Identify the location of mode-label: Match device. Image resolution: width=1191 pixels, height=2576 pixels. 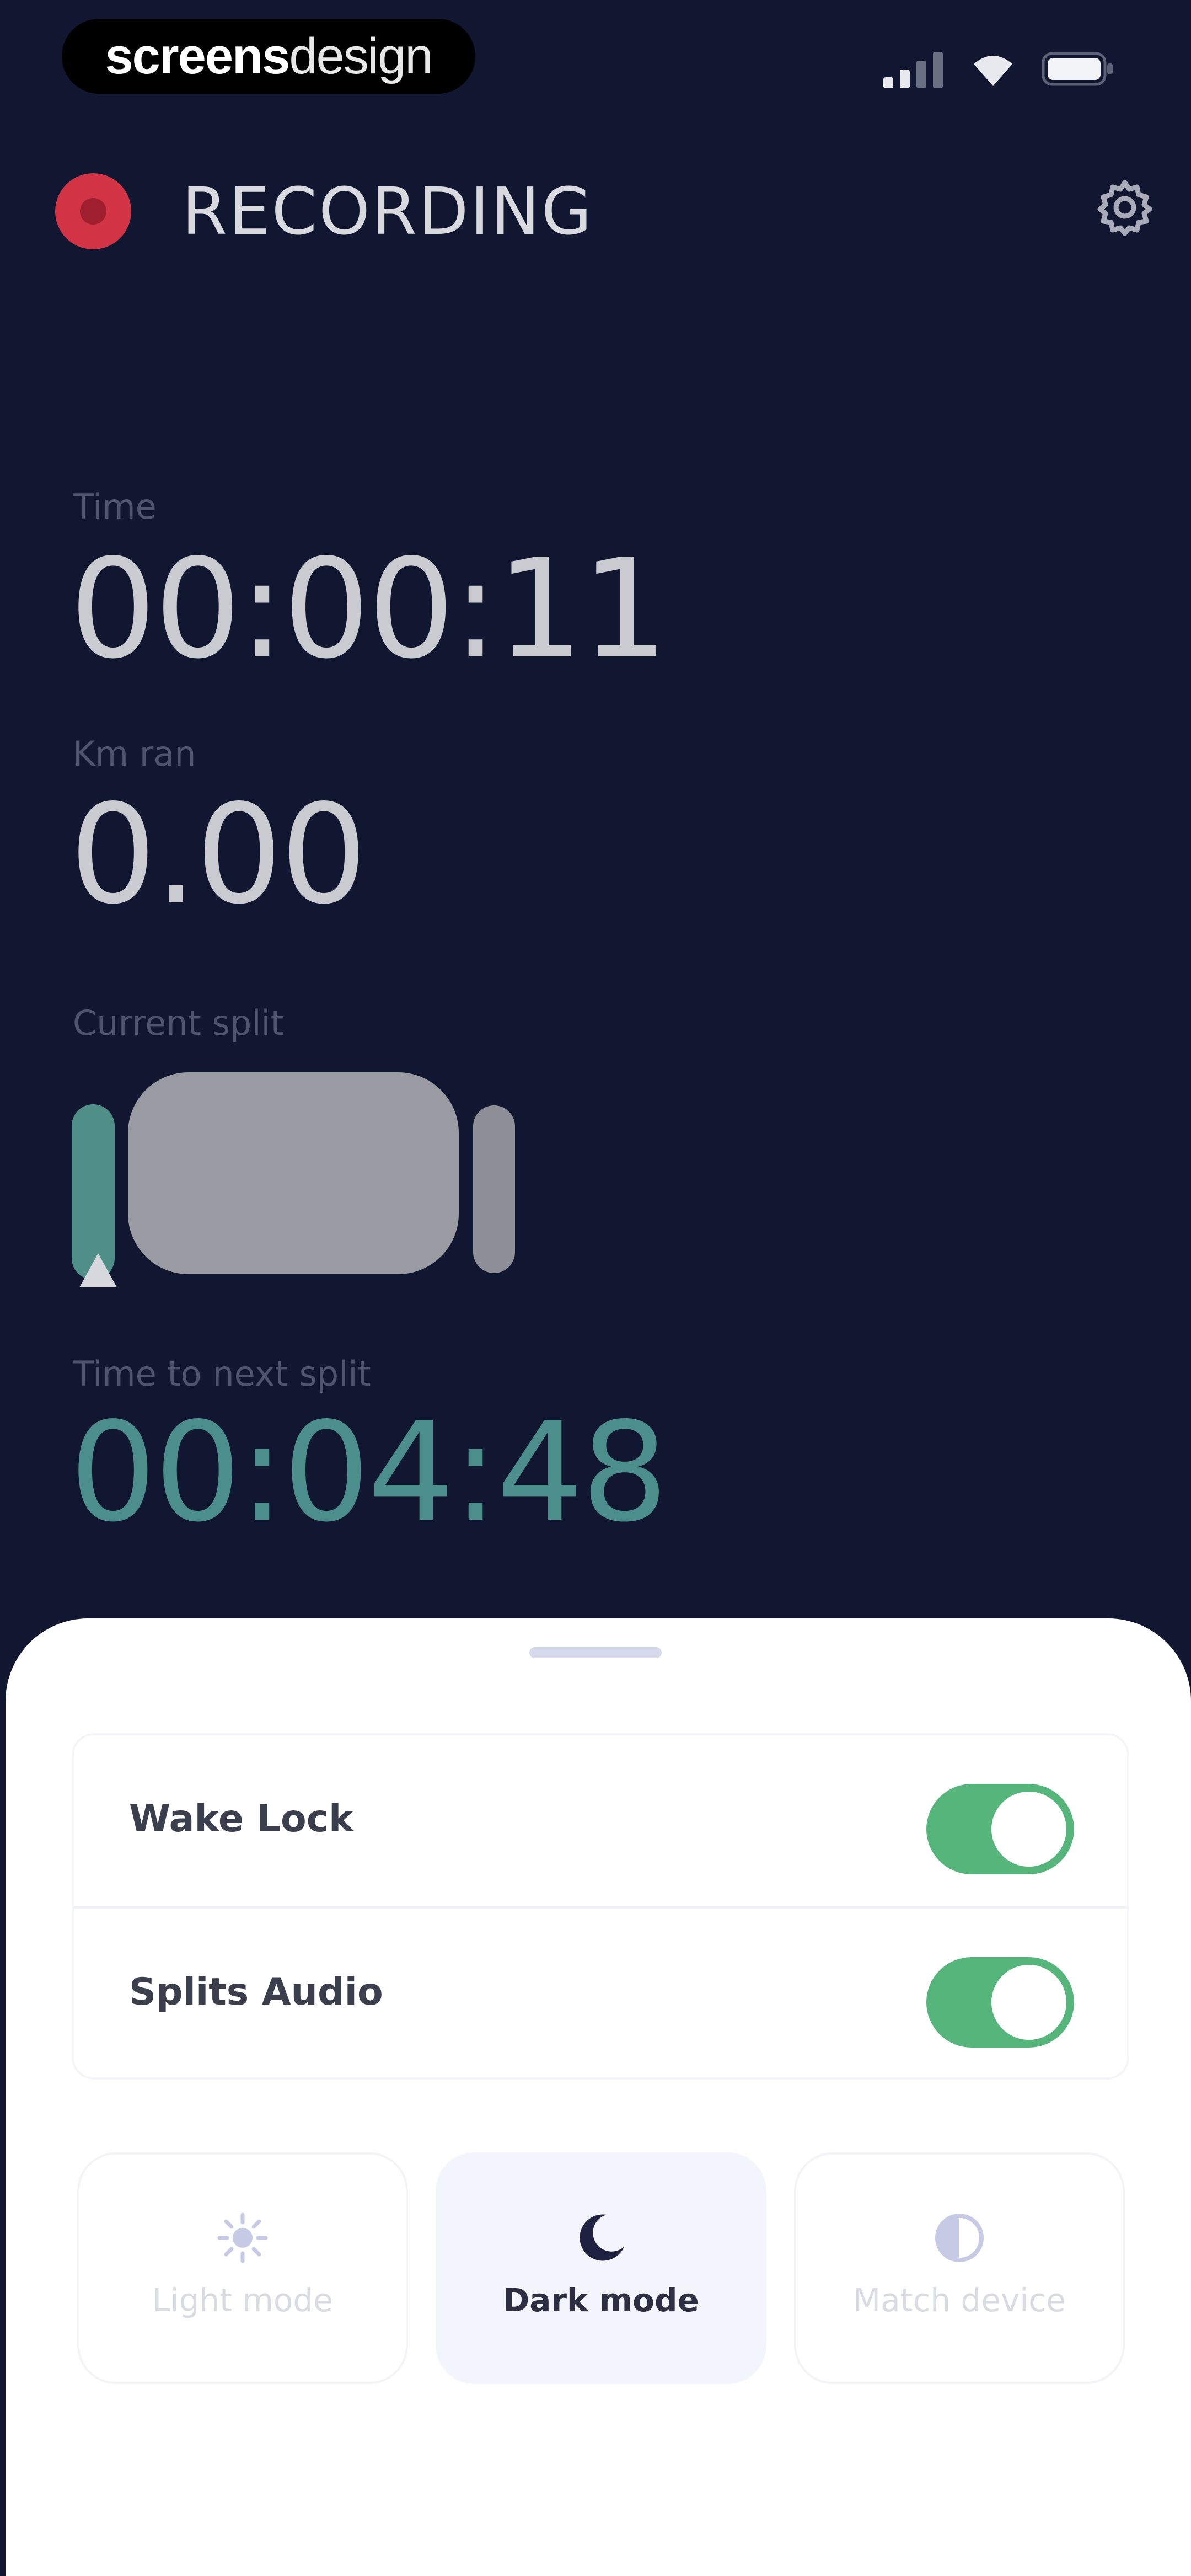
(960, 2300).